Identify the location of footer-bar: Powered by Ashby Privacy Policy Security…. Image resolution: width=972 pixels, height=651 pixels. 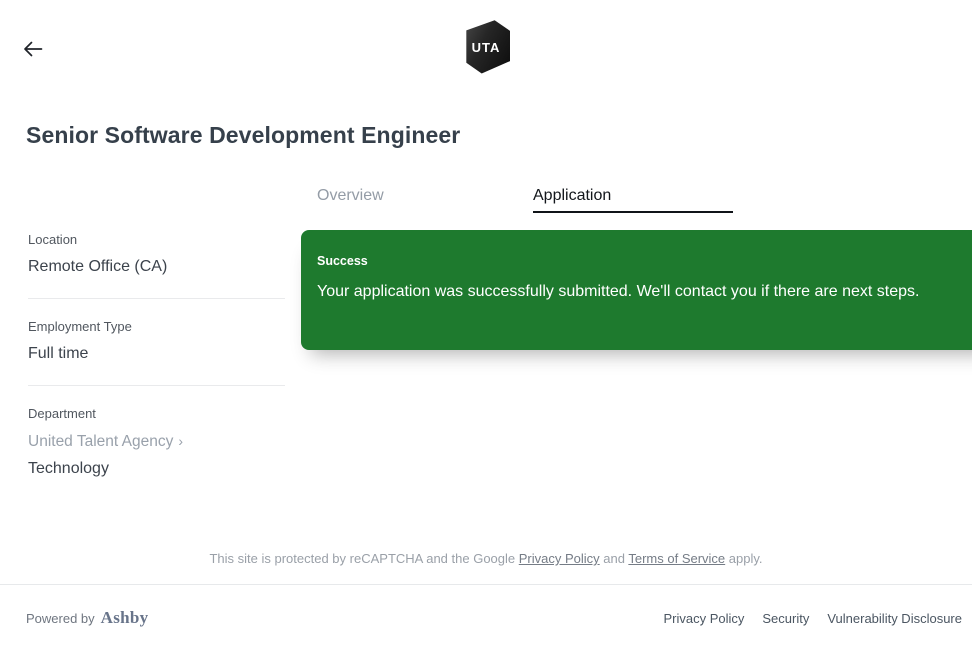
(486, 617).